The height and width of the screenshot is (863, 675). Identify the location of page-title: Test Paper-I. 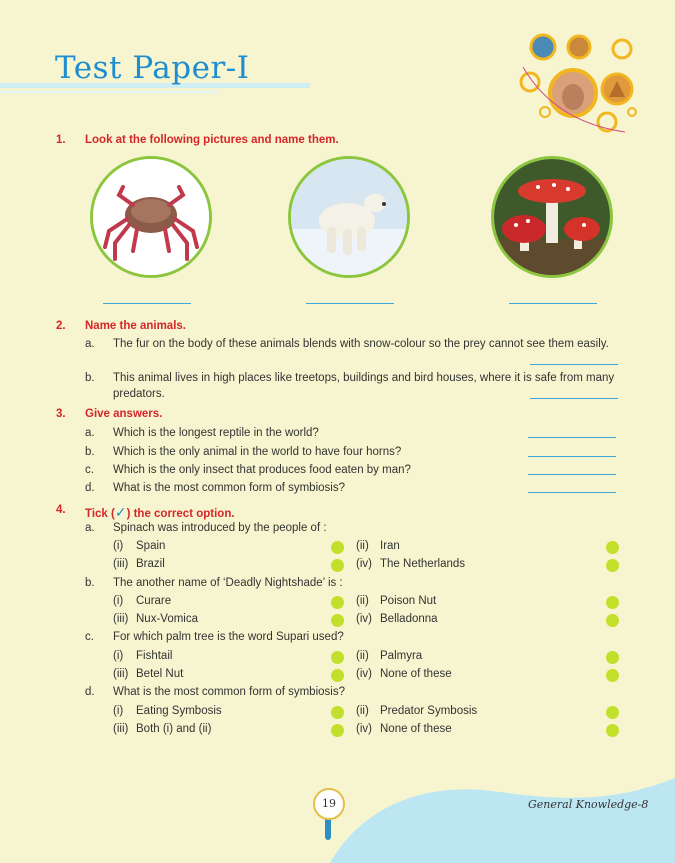
(152, 68).